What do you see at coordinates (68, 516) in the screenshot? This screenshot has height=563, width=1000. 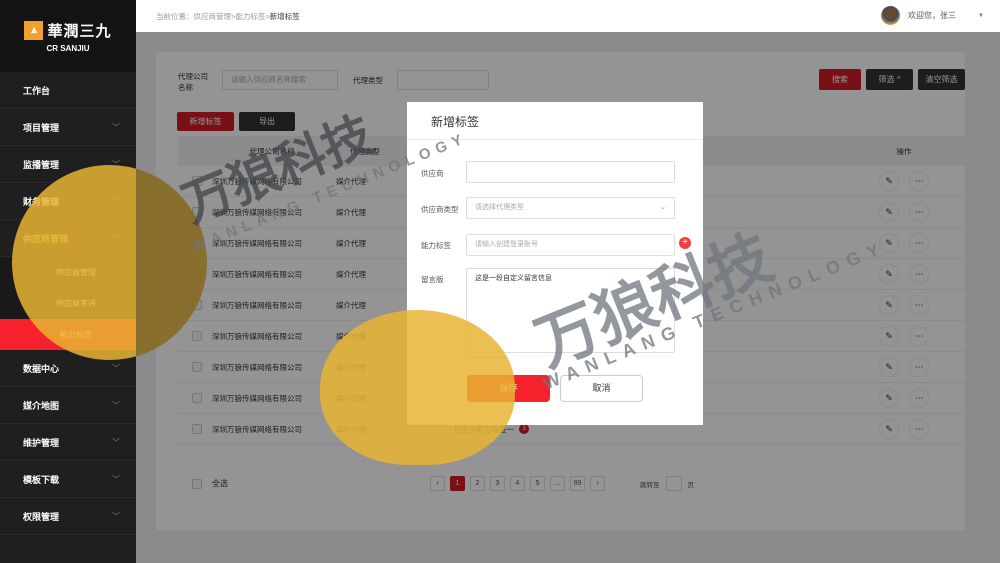 I see `sidebar-item: 权限管理 ﹀` at bounding box center [68, 516].